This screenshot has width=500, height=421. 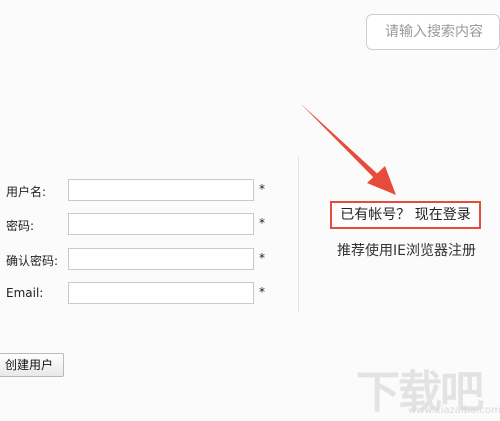 I want to click on username-label: 用户名:, so click(x=26, y=192).